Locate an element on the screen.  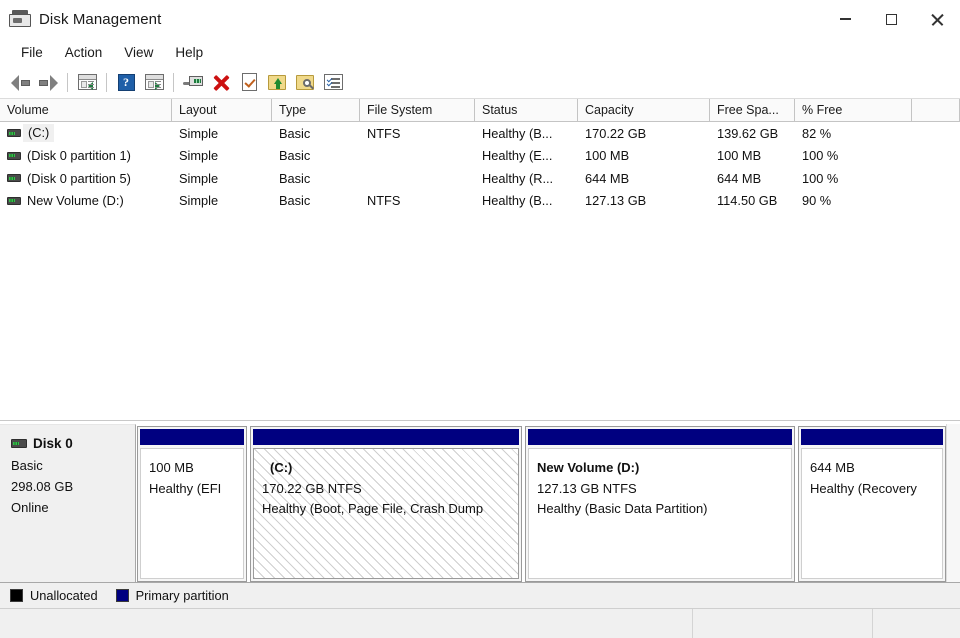
minimize-icon is located at coordinates (845, 19).